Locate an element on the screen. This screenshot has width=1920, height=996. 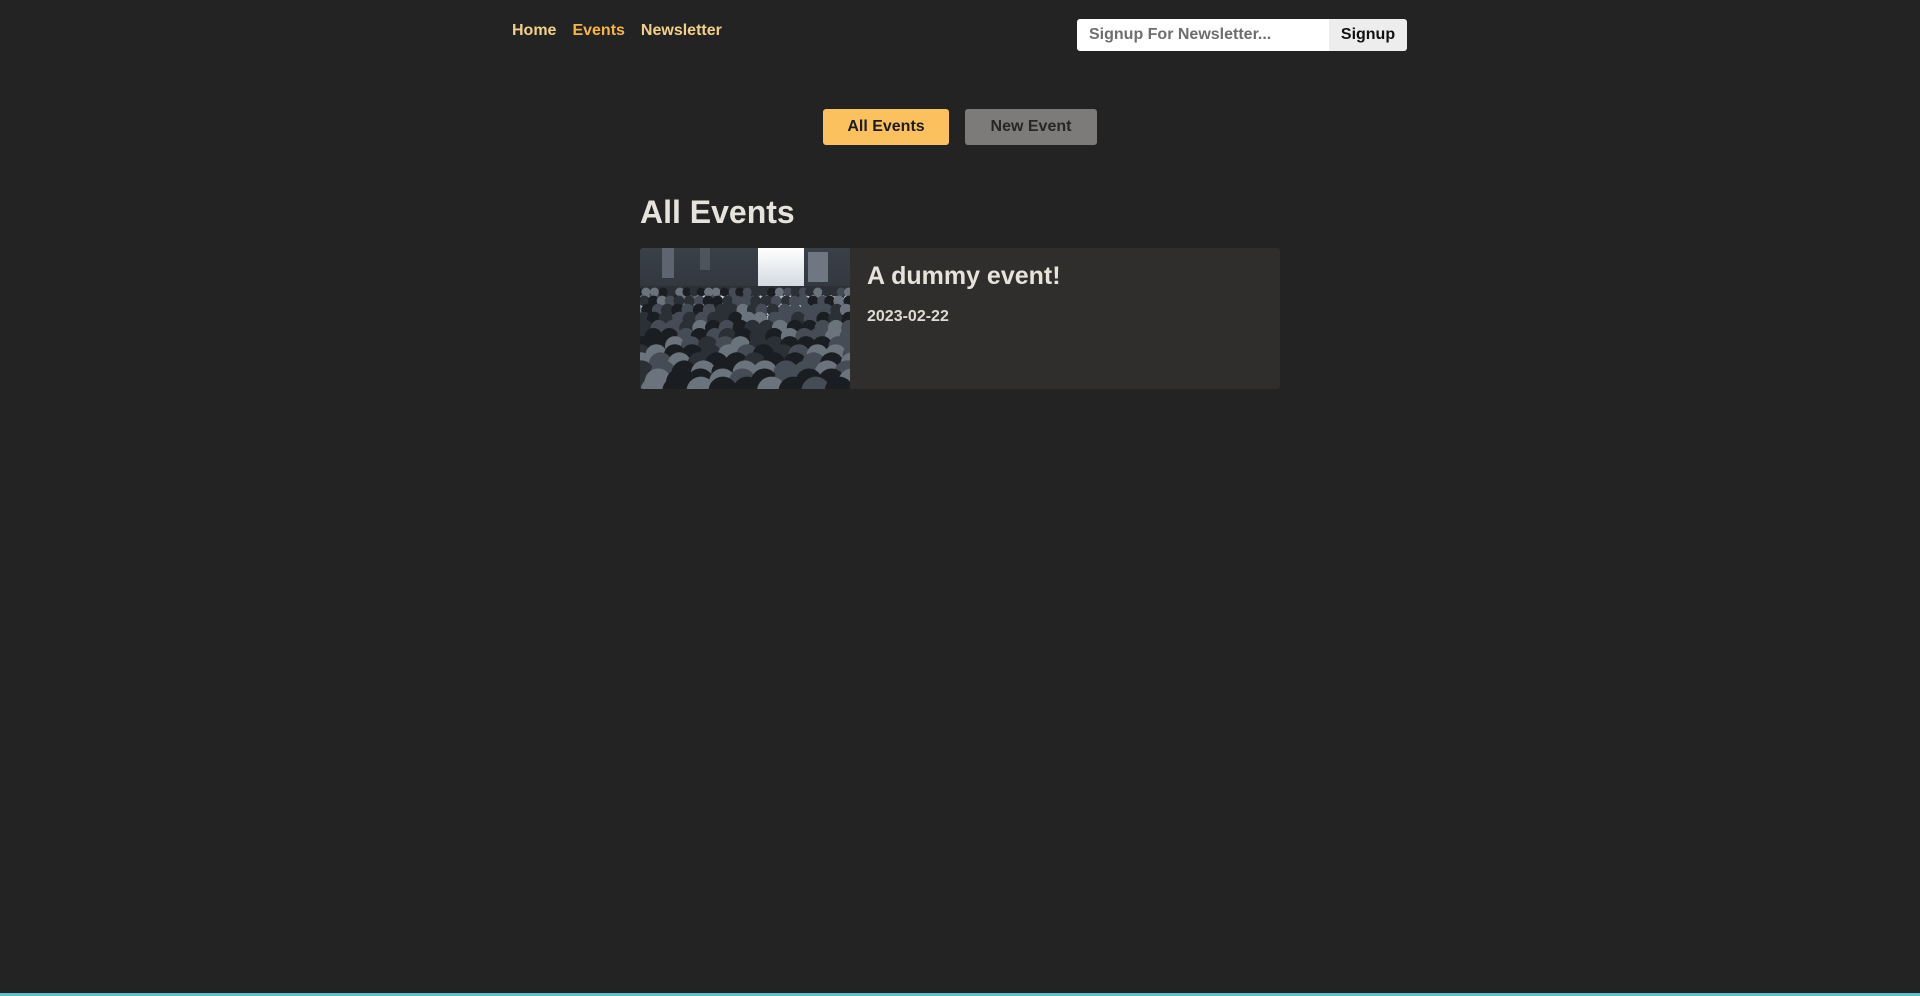
event-list: A dummy event! 2023-02-22 is located at coordinates (960, 318).